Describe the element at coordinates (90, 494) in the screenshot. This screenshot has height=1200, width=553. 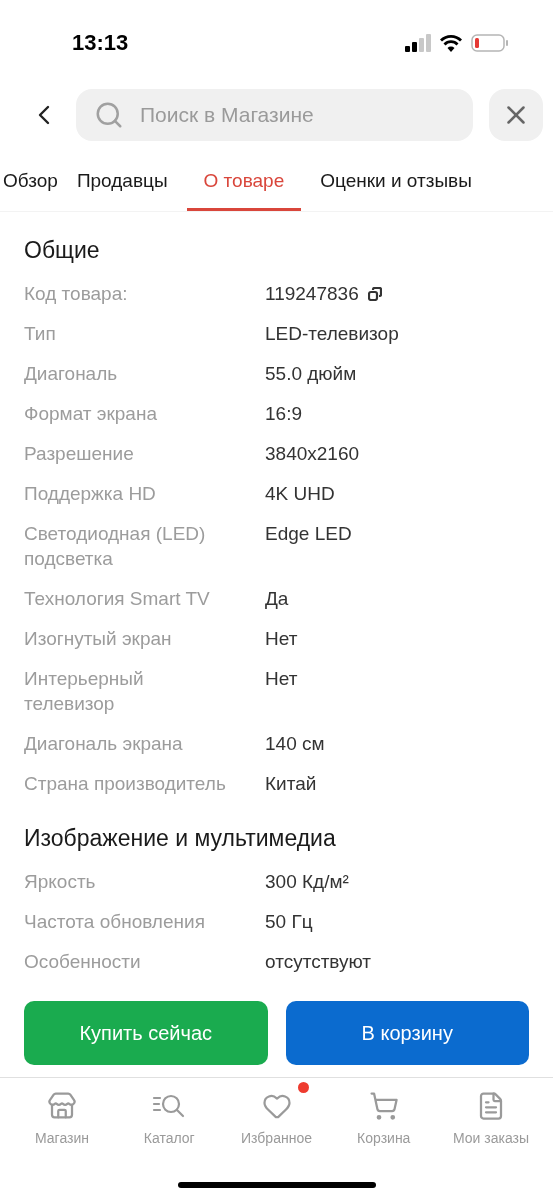
I see `spec-label: Поддержка HD` at that location.